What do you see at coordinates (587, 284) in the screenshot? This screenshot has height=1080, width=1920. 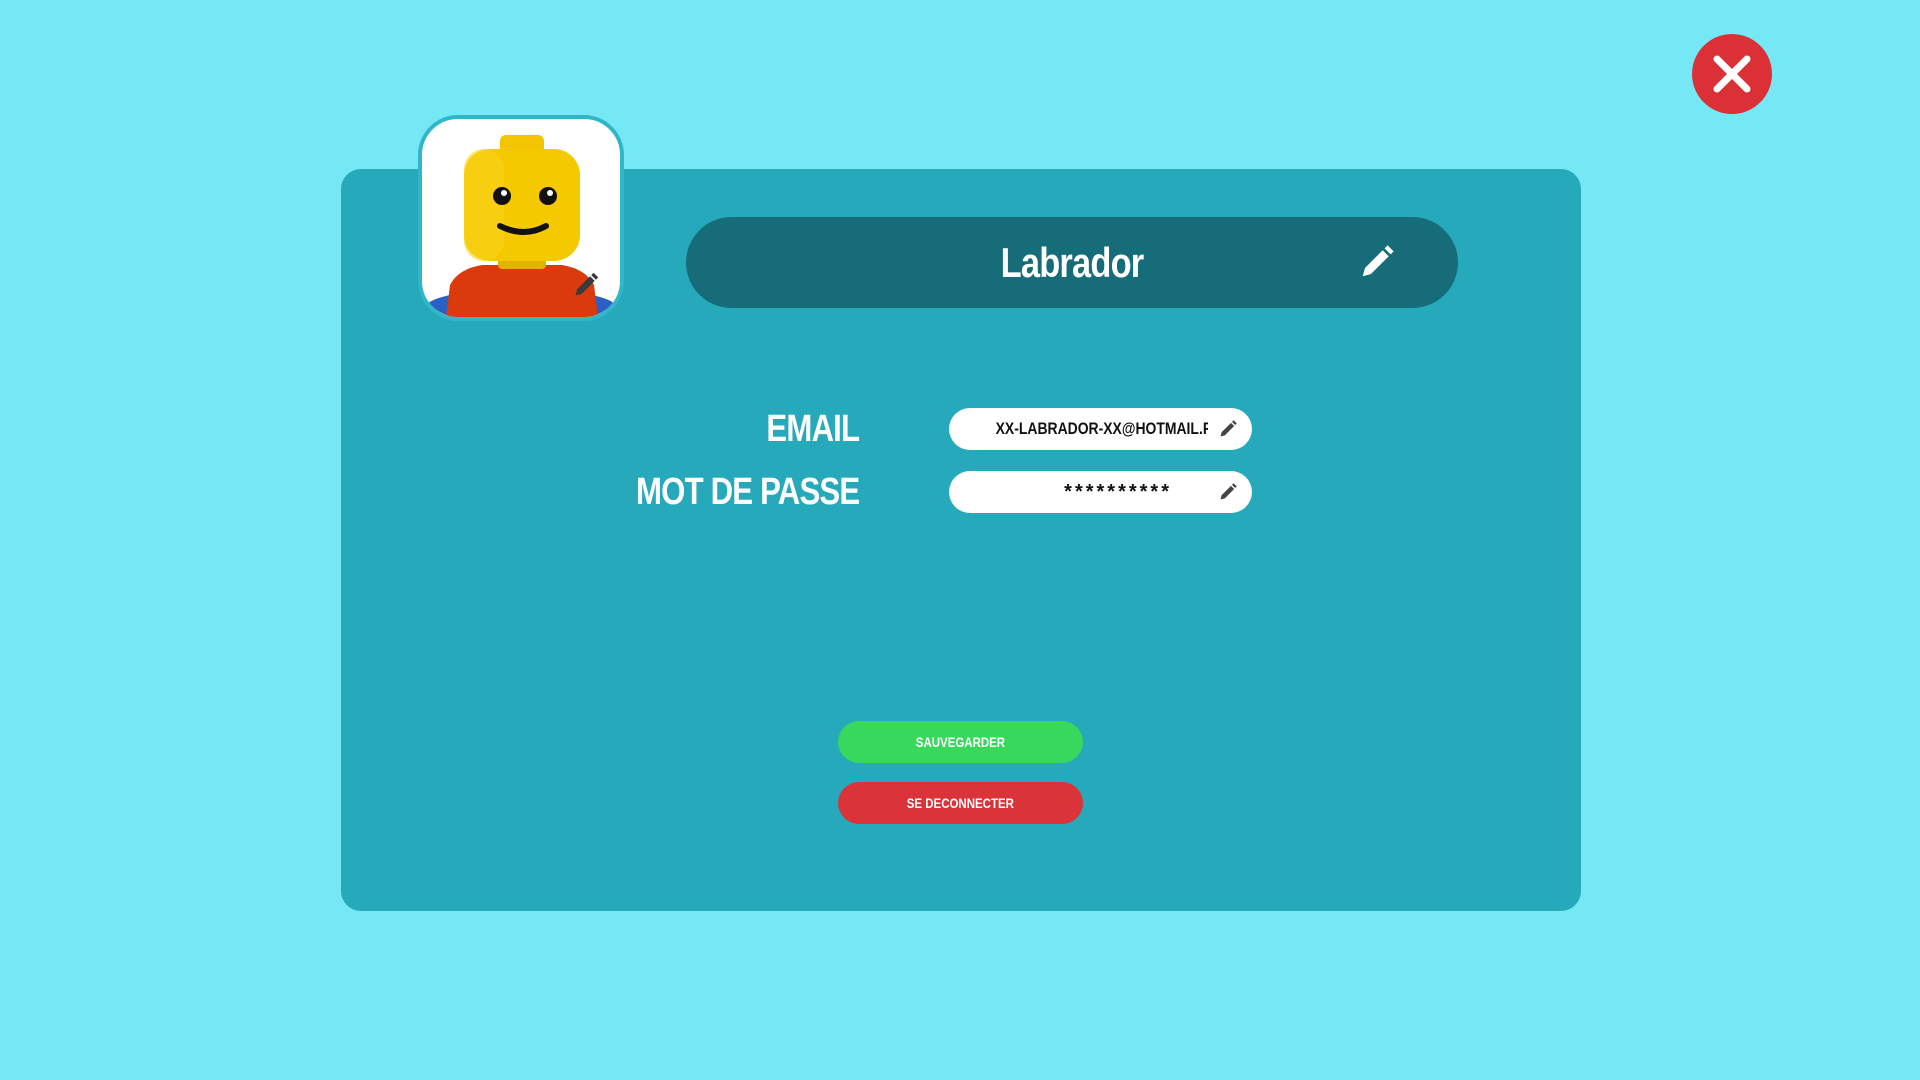 I see `avatar-edit-icon` at bounding box center [587, 284].